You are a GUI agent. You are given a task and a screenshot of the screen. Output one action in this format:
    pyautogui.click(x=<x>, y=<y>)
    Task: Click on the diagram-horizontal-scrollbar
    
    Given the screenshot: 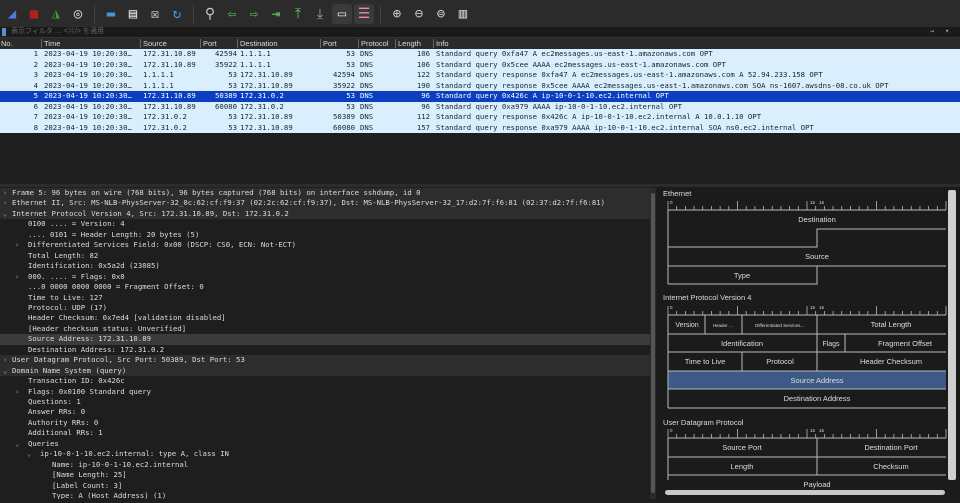 What is the action you would take?
    pyautogui.click(x=805, y=492)
    